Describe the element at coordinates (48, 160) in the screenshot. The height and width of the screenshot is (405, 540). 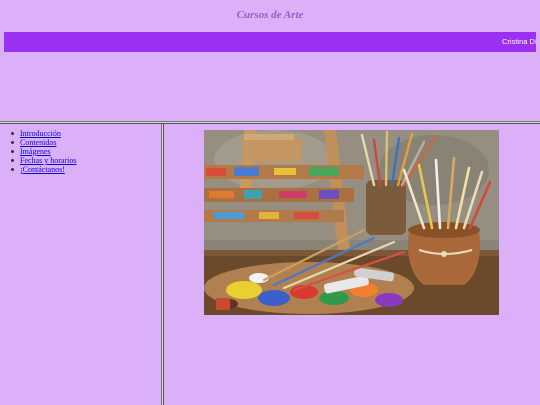
I see `nav-link-fechas: Fechas y horarios` at that location.